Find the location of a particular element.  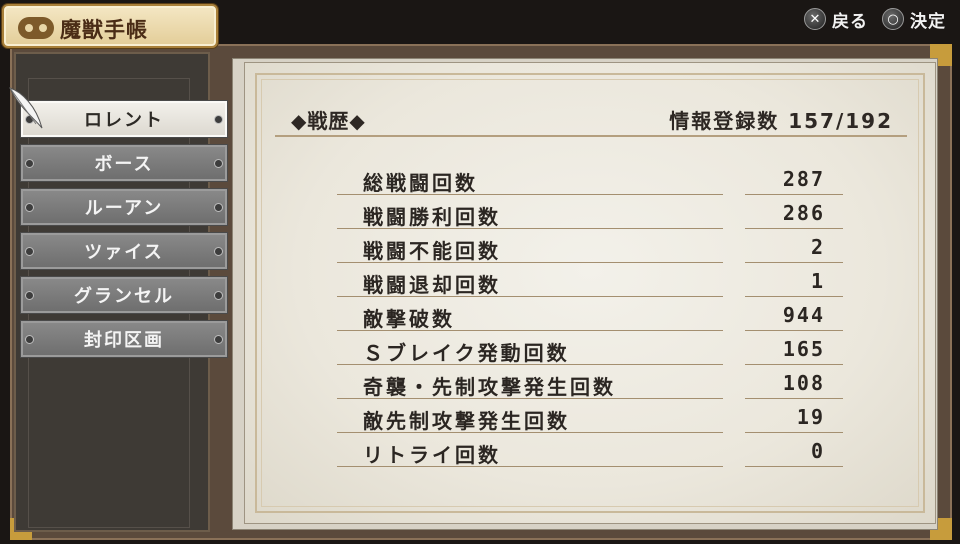

header-divider is located at coordinates (591, 136).